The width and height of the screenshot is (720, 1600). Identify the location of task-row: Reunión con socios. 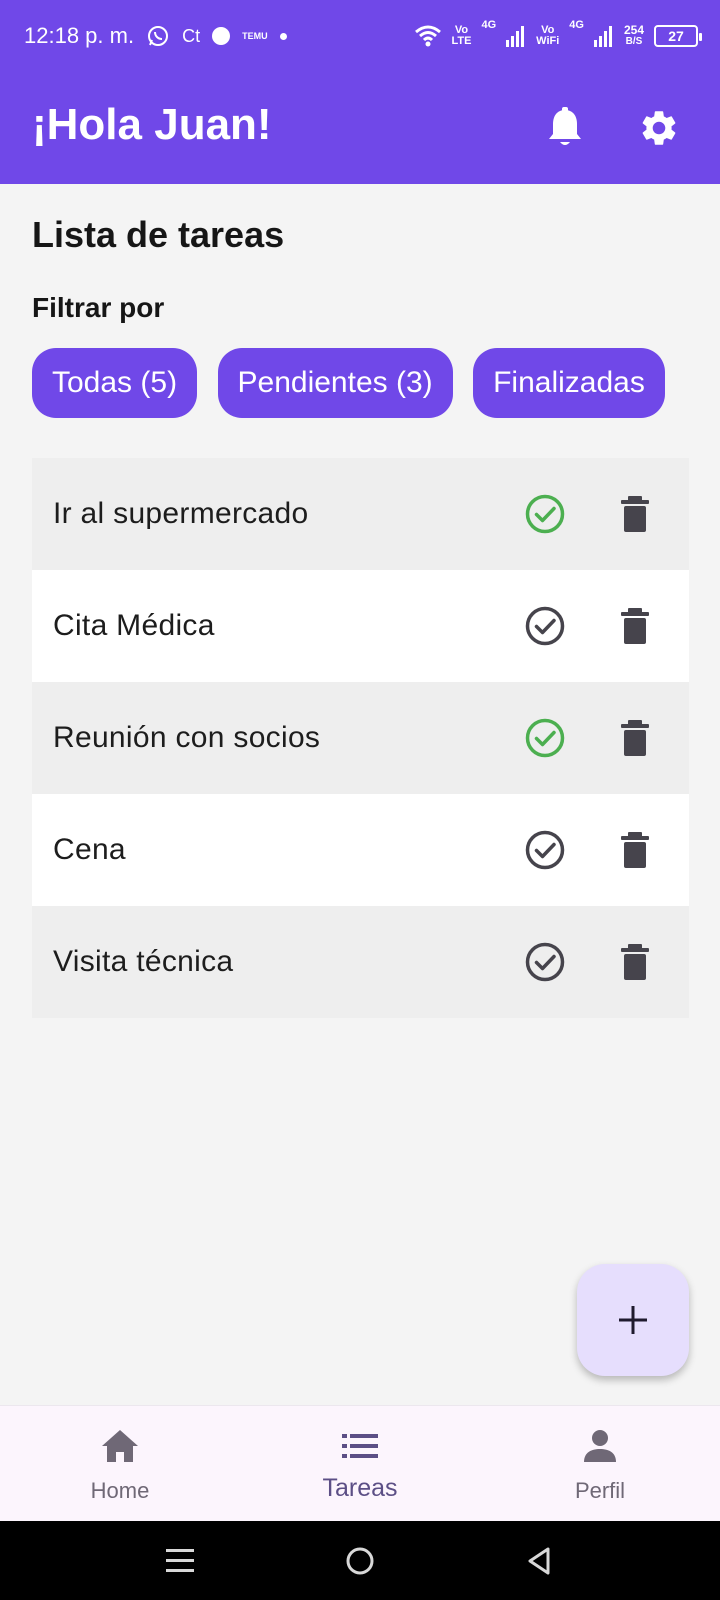
(360, 738).